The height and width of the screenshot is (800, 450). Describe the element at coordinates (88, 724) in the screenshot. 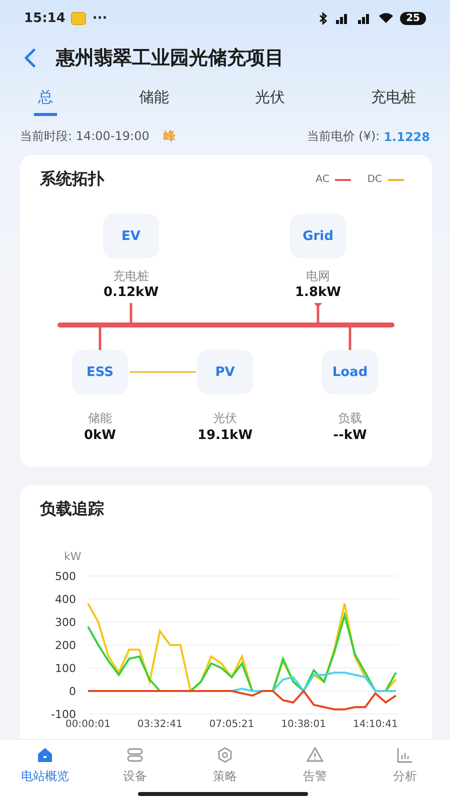

I see `axis-label: 00:00:01` at that location.